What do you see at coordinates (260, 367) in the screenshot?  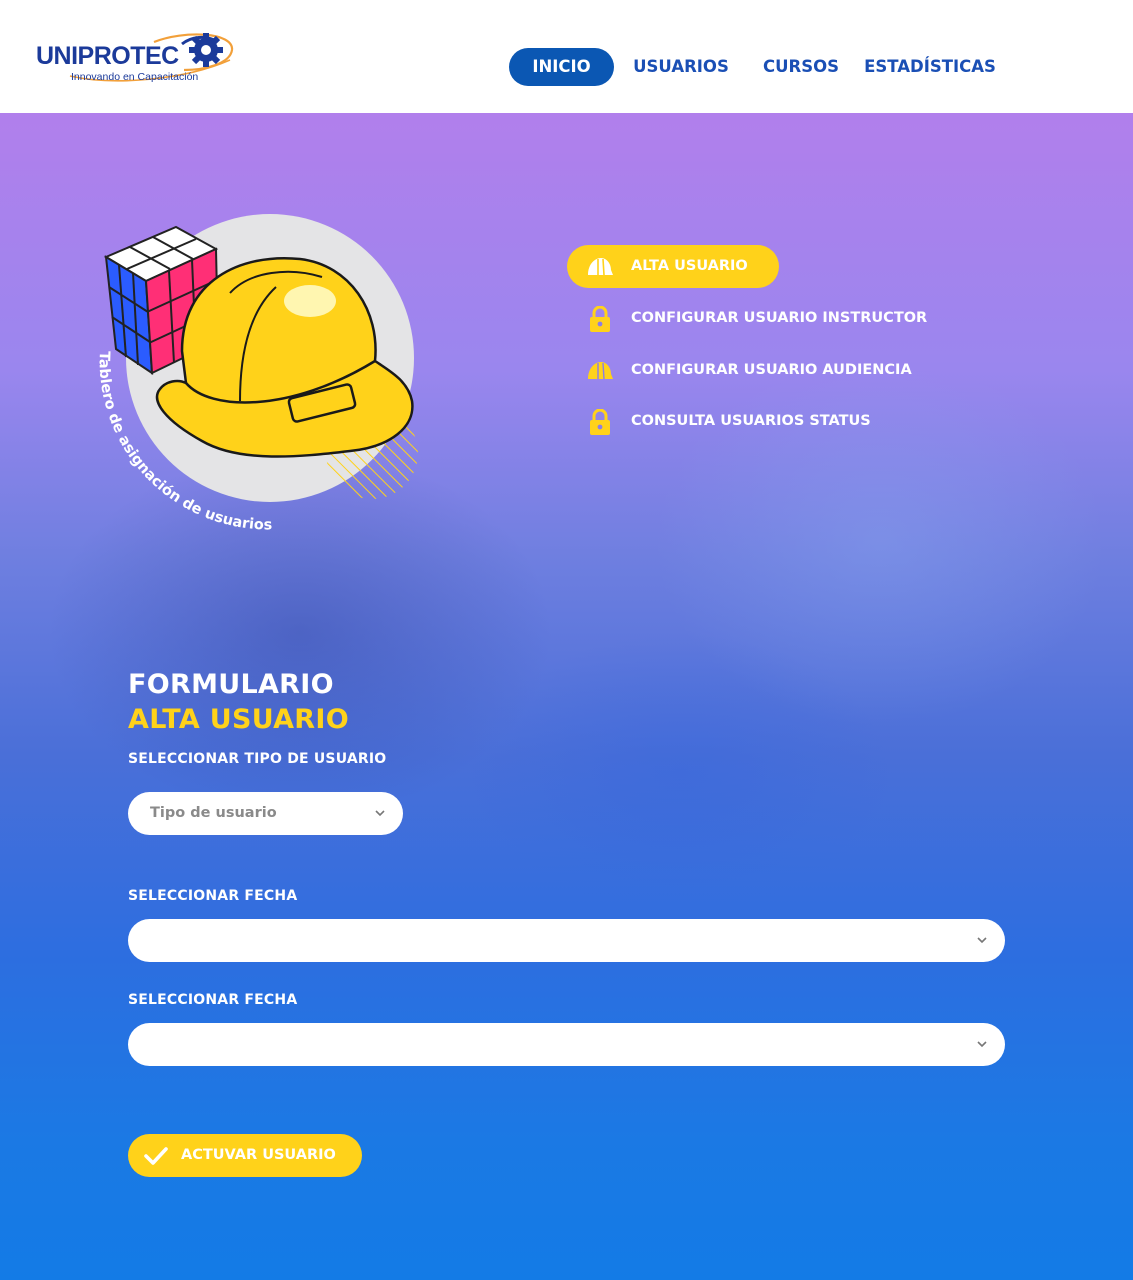 I see `hero-illustration: Tablero de asignación de usuarios` at bounding box center [260, 367].